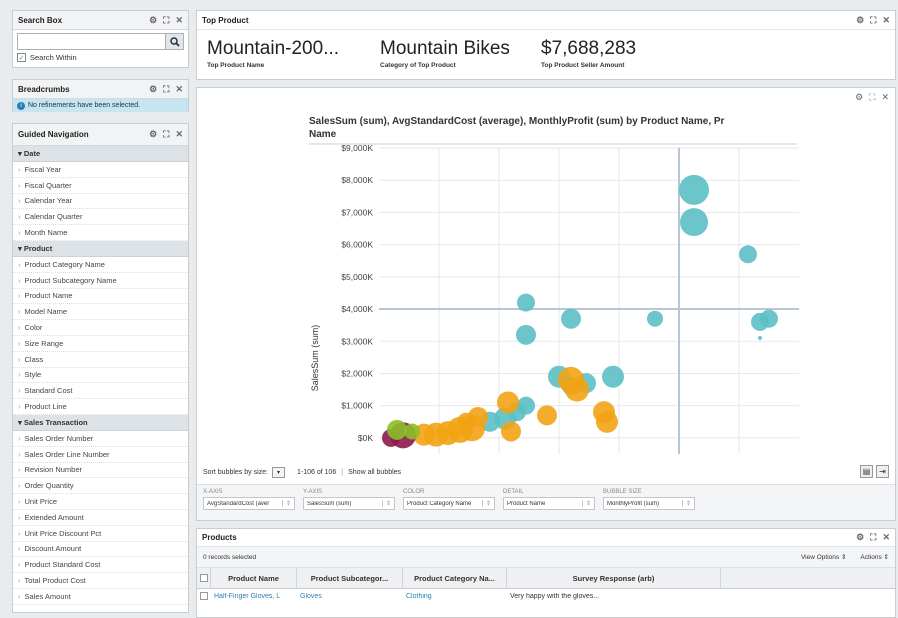  I want to click on nav-item-total-product-cost: Total Product Cost, so click(100, 581).